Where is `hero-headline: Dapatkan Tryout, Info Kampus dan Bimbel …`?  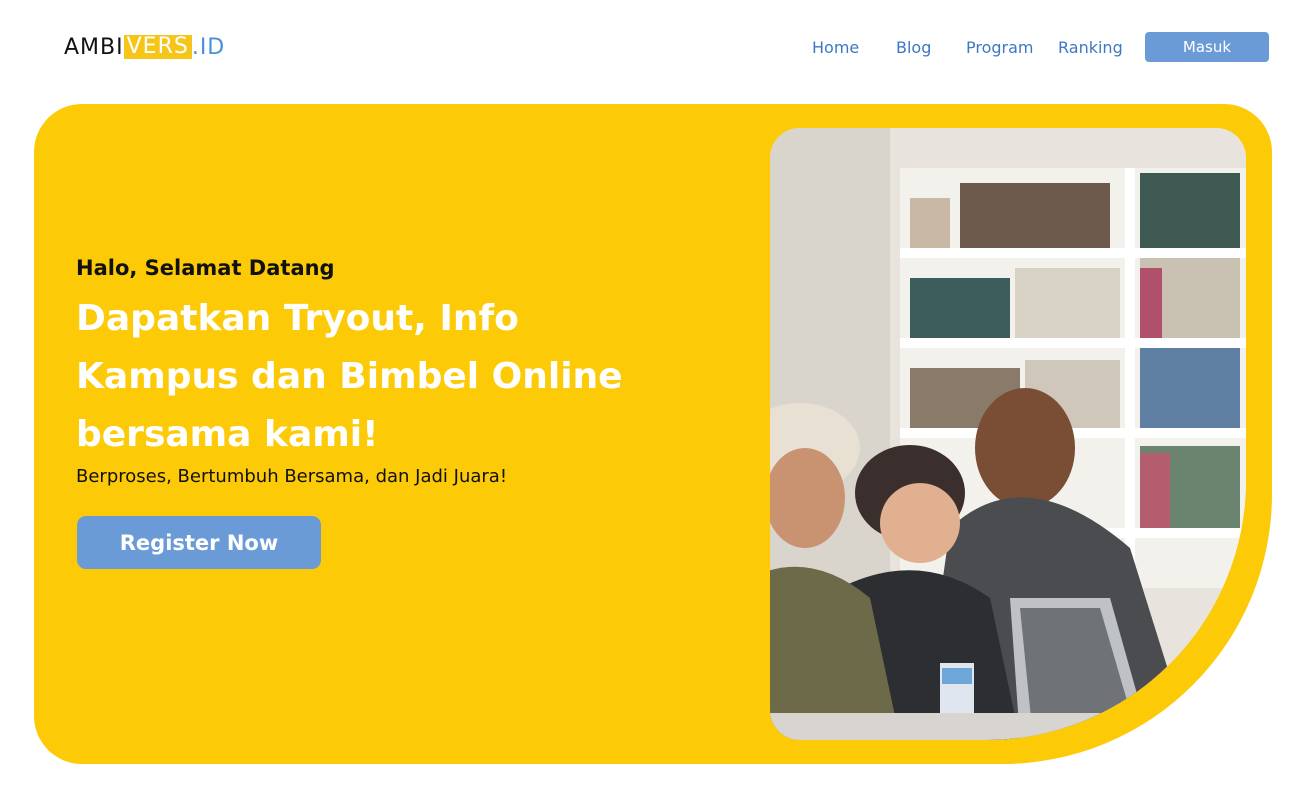 hero-headline: Dapatkan Tryout, Info Kampus dan Bimbel … is located at coordinates (349, 376).